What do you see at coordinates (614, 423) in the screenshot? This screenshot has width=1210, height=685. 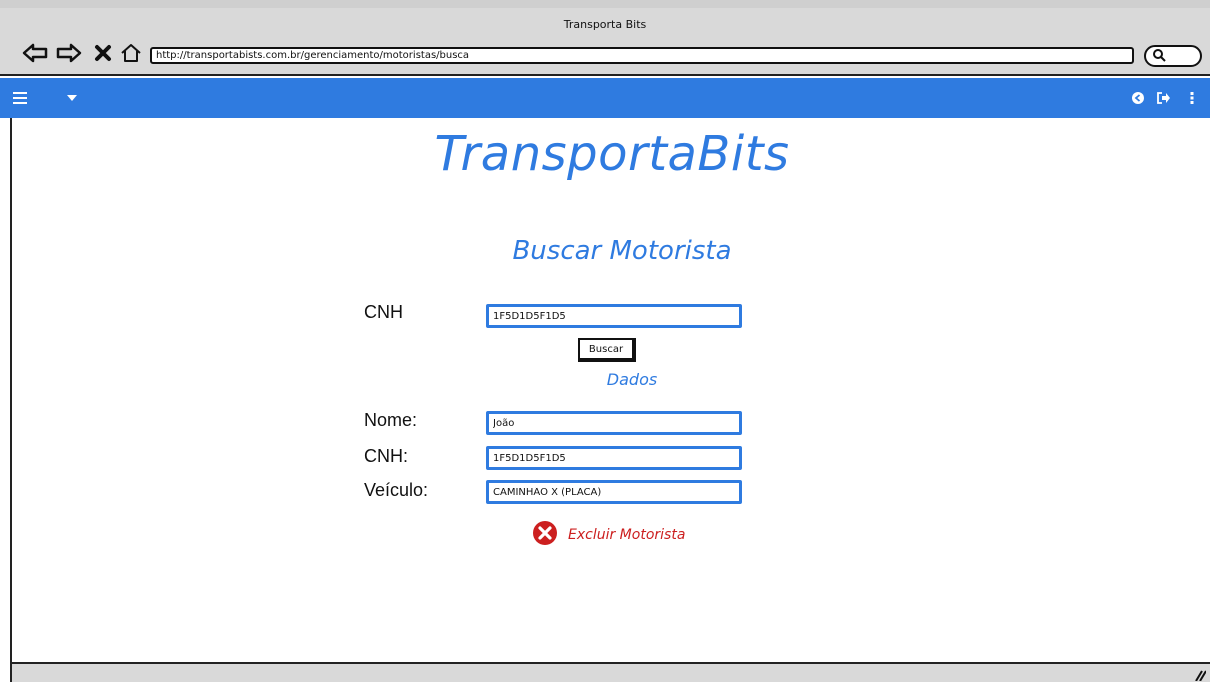 I see `name-field` at bounding box center [614, 423].